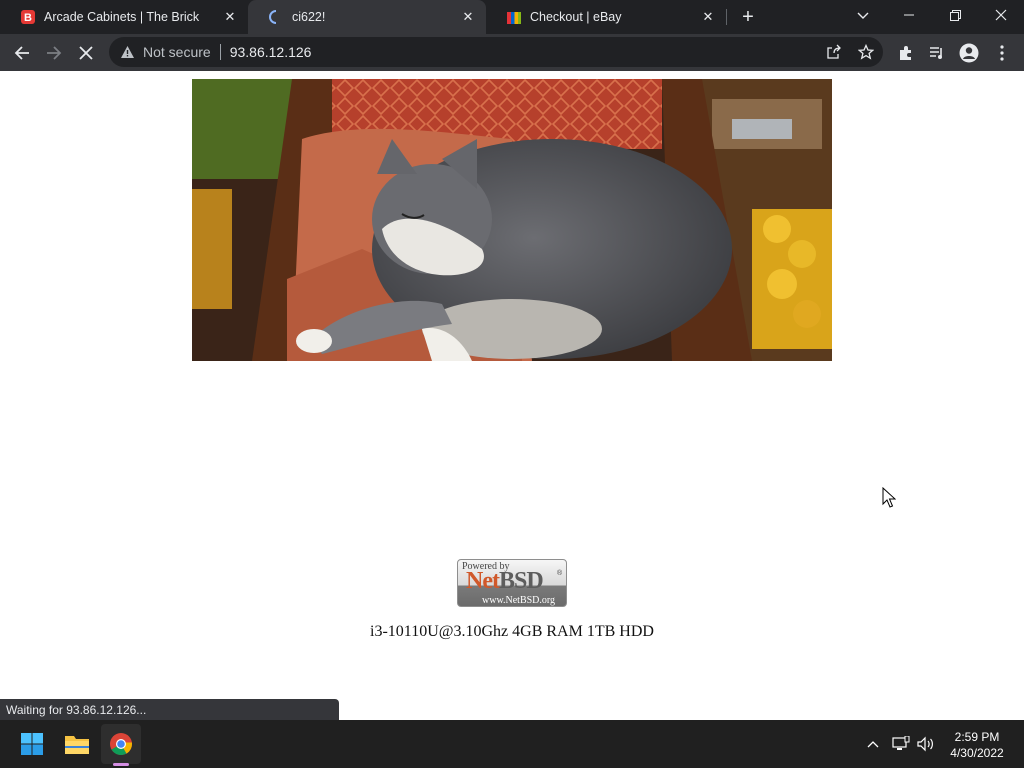 The image size is (1024, 768). What do you see at coordinates (909, 15) in the screenshot?
I see `minimize-button` at bounding box center [909, 15].